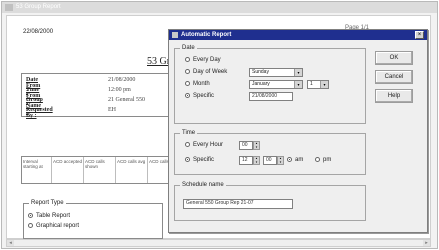  Describe the element at coordinates (218, 243) in the screenshot. I see `horizontal-scrollbar: ◂ ▸` at that location.